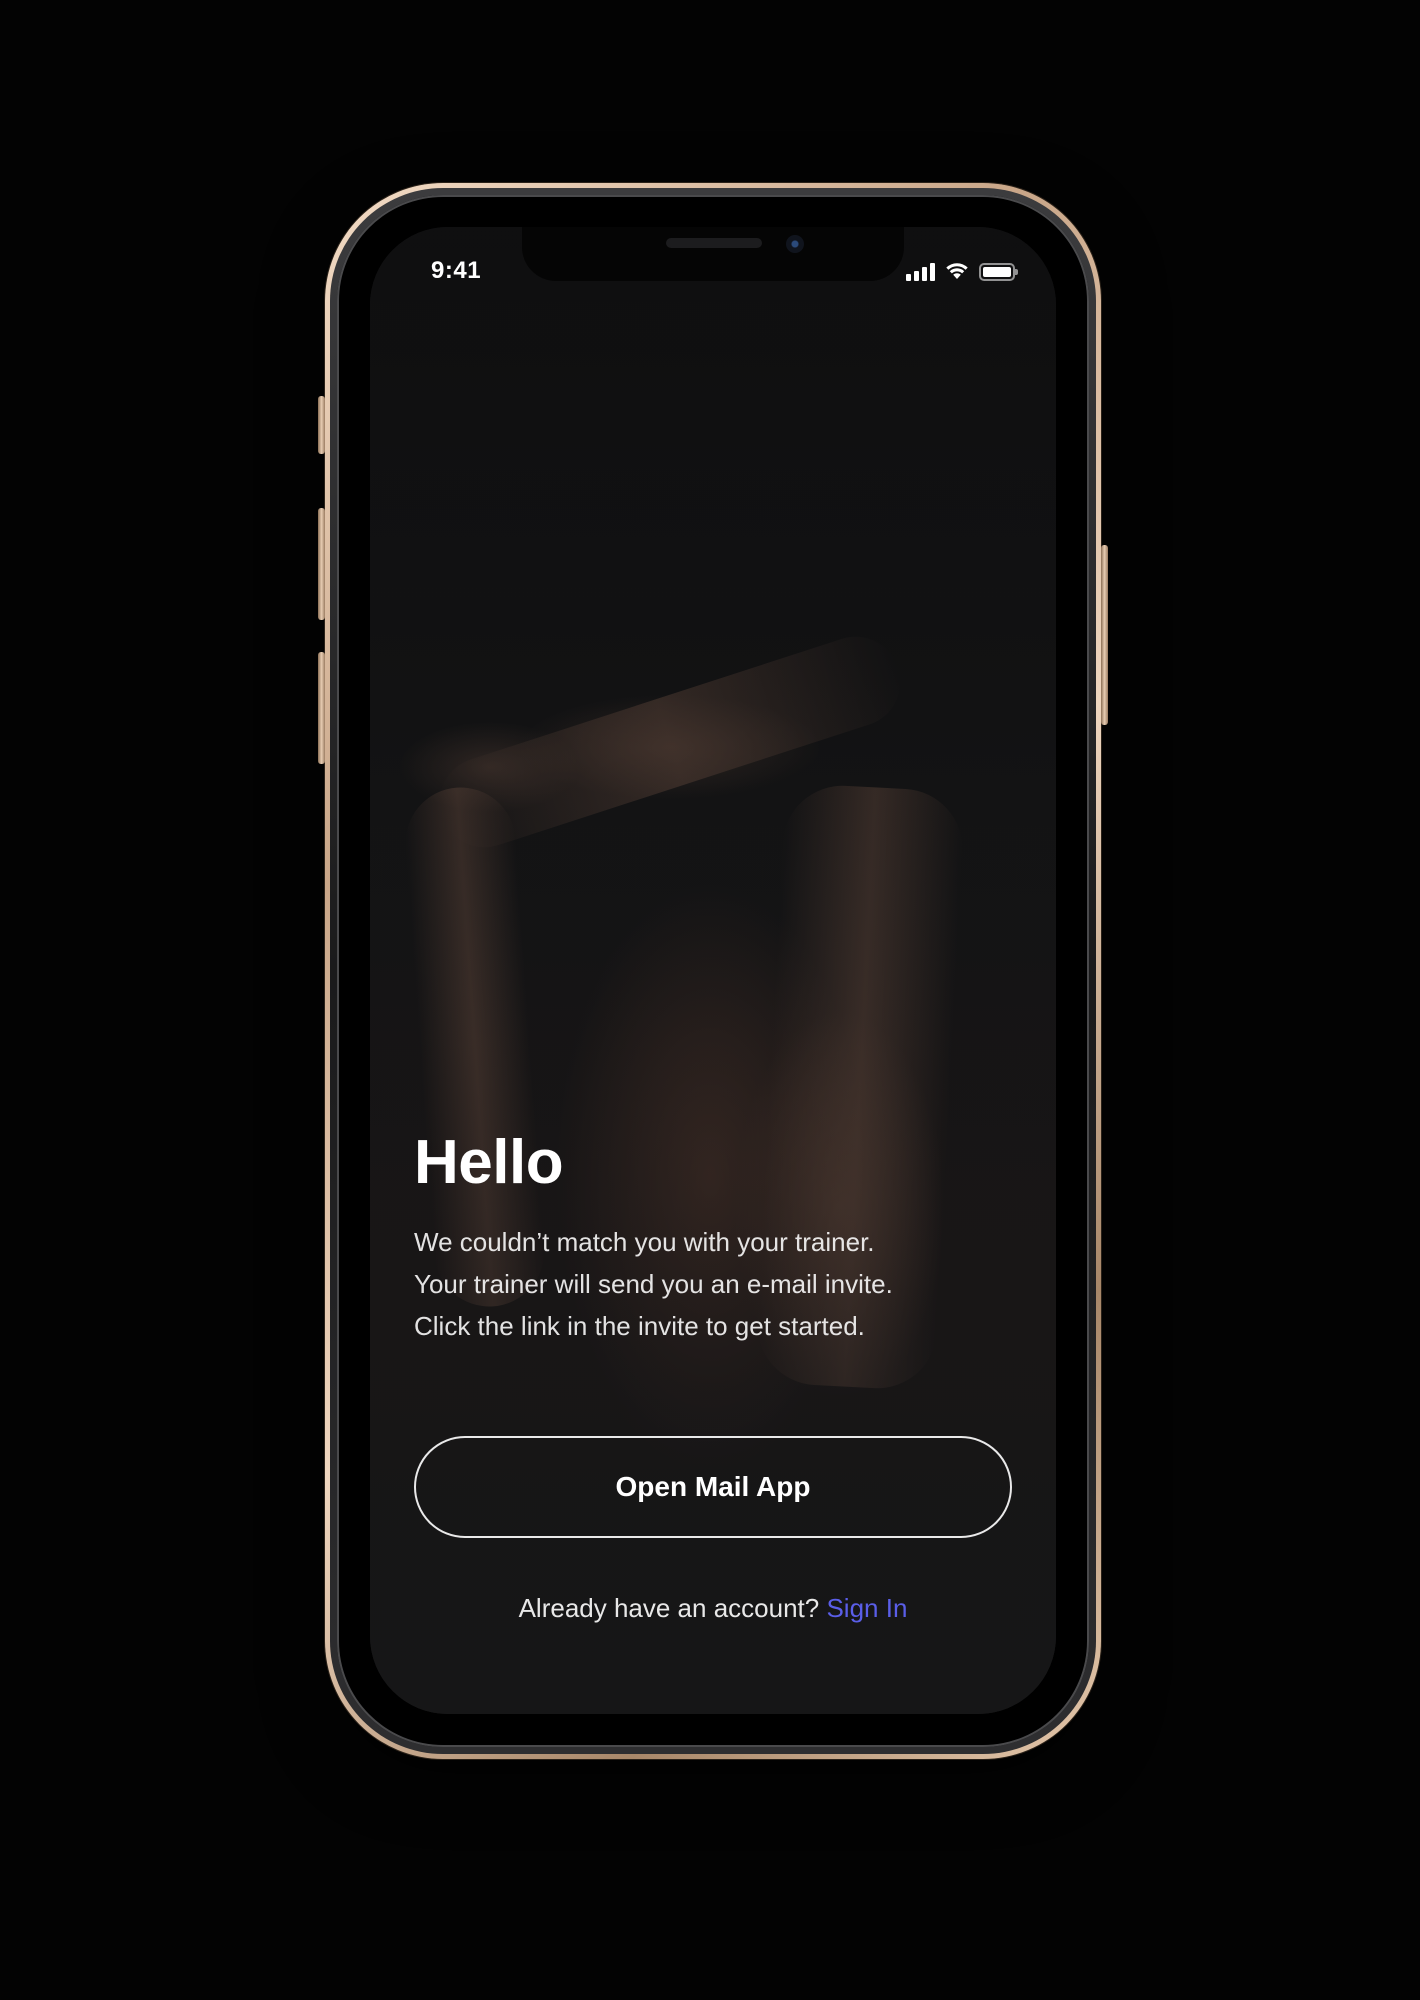 The height and width of the screenshot is (2000, 1420). What do you see at coordinates (672, 1608) in the screenshot?
I see `signin-prompt: Already have an account?` at bounding box center [672, 1608].